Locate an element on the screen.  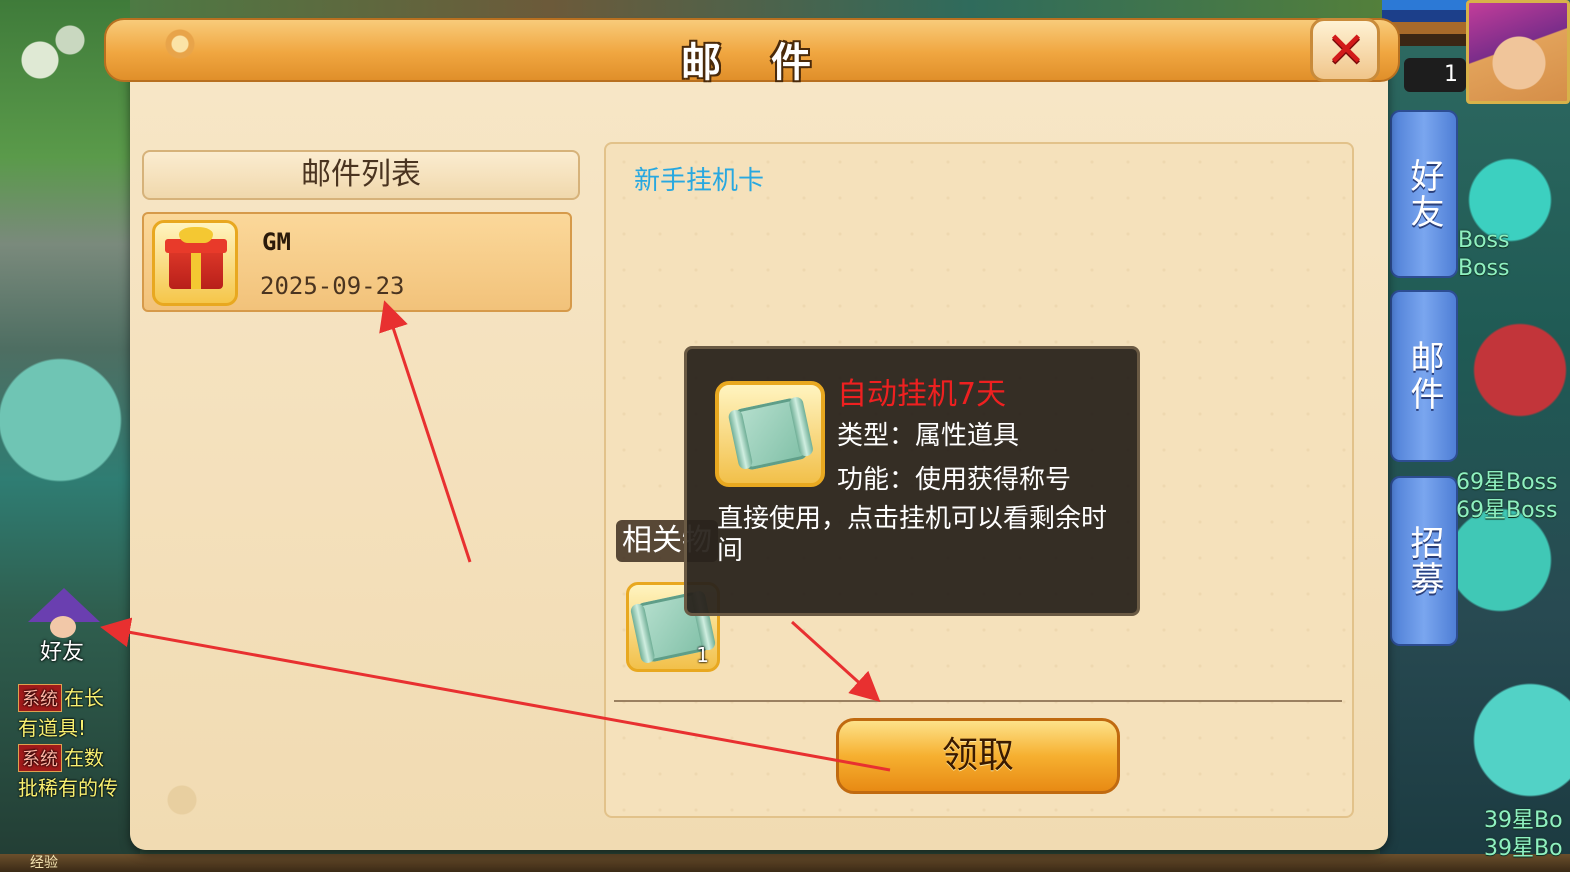
chat-text: 批稀有的传 is located at coordinates (68, 788).